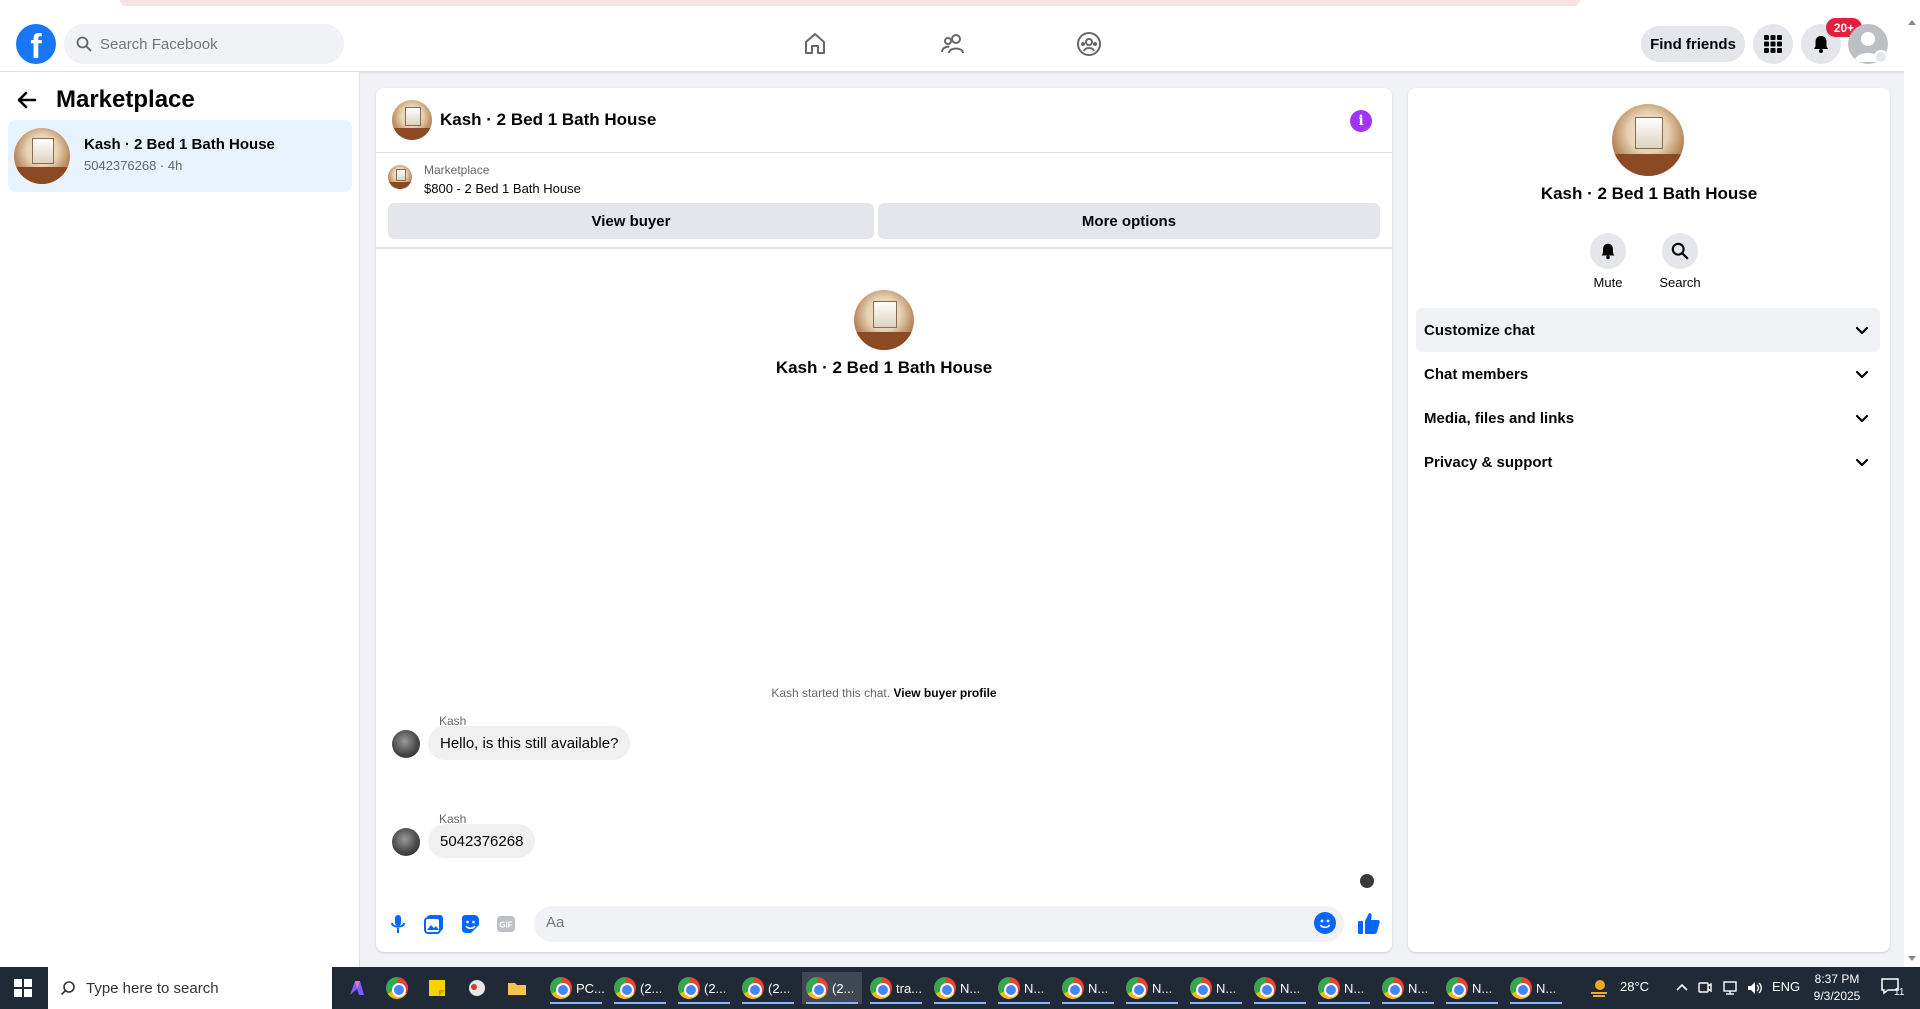 This screenshot has width=1920, height=1009. Describe the element at coordinates (631, 221) in the screenshot. I see `view-buyer-button: View buyer` at that location.